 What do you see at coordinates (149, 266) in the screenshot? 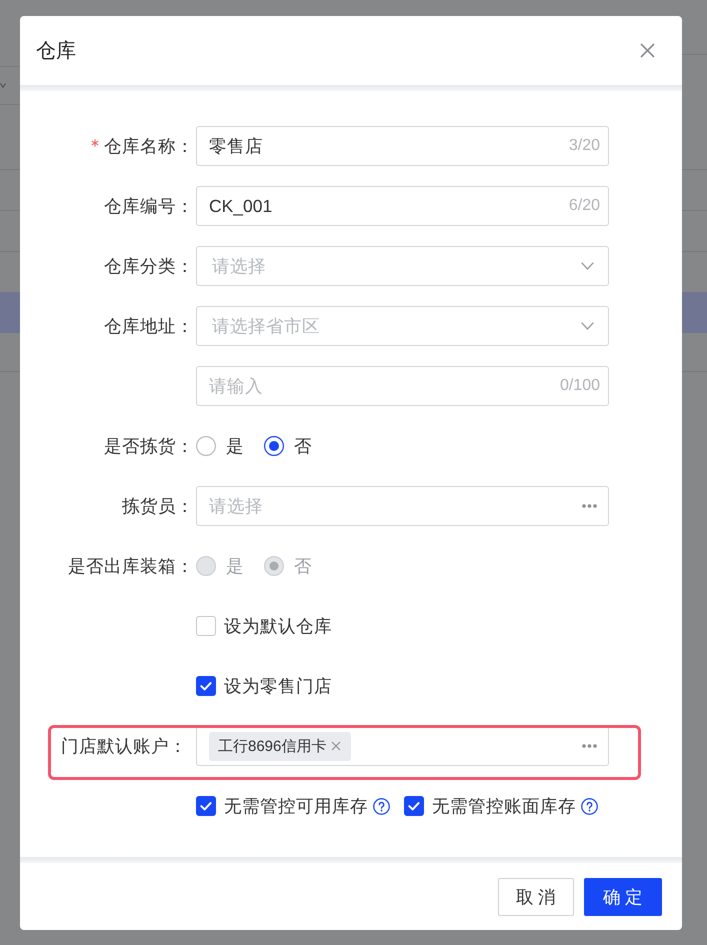
I see `field-label: 仓库分类：` at bounding box center [149, 266].